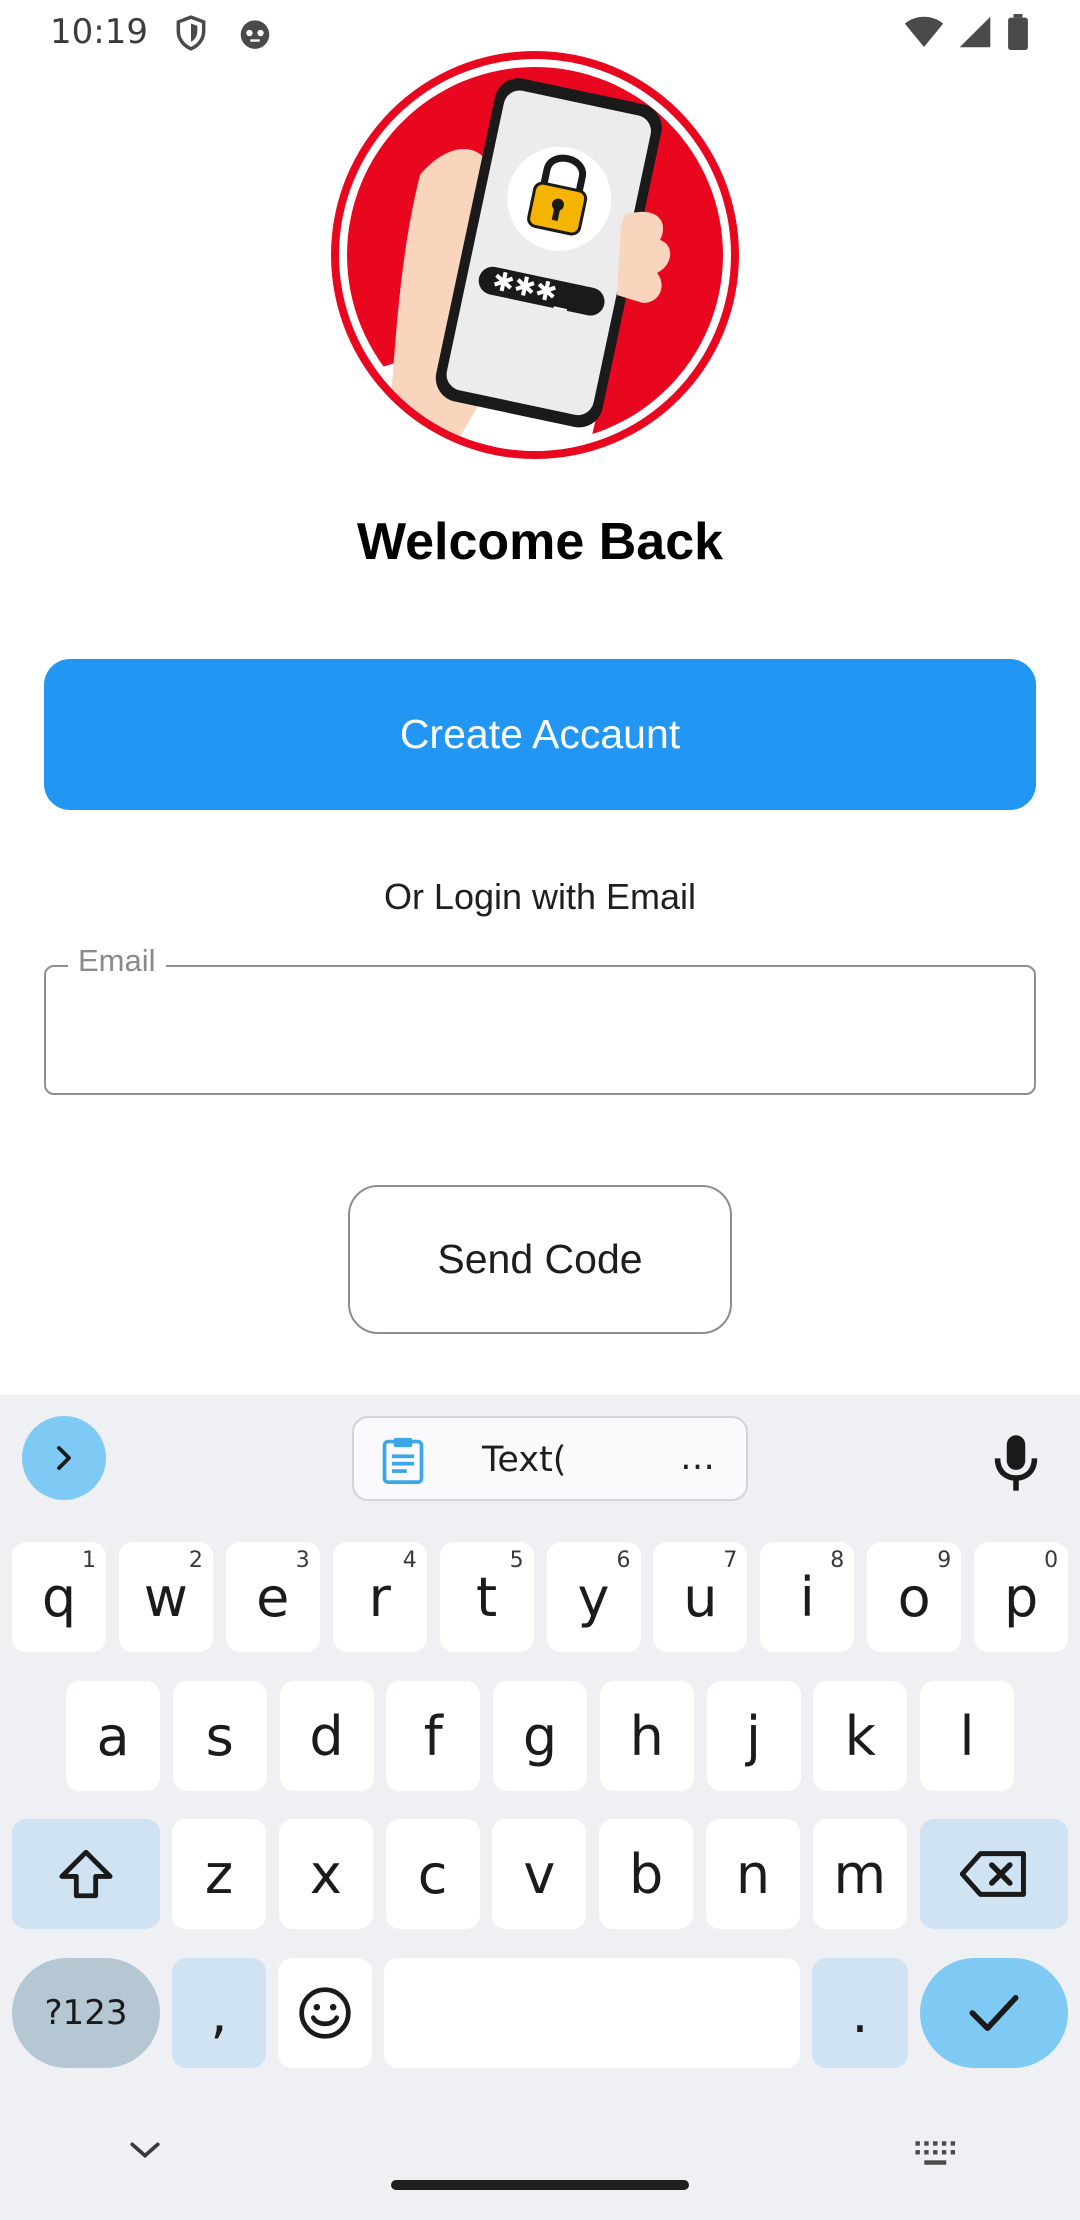  What do you see at coordinates (540, 1736) in the screenshot?
I see `key-g: g` at bounding box center [540, 1736].